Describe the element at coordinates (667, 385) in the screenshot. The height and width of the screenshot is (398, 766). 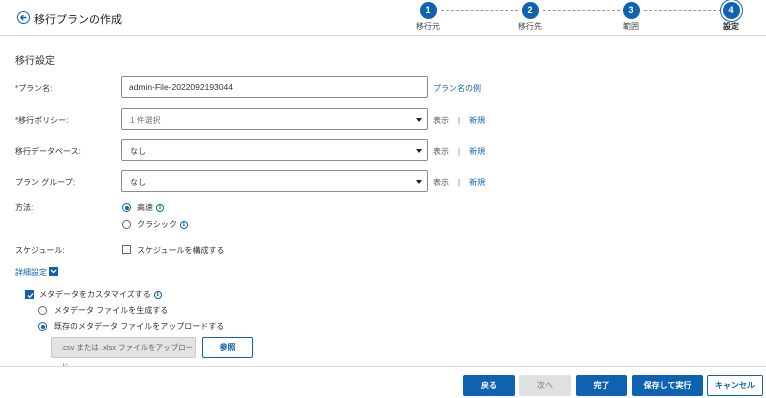
I see `save-and-run-button: 保存して実行` at that location.